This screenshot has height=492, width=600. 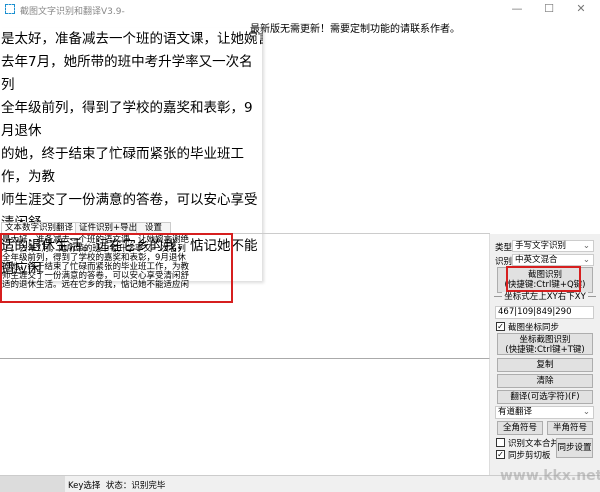 I want to click on clear-button: 清除, so click(x=545, y=381).